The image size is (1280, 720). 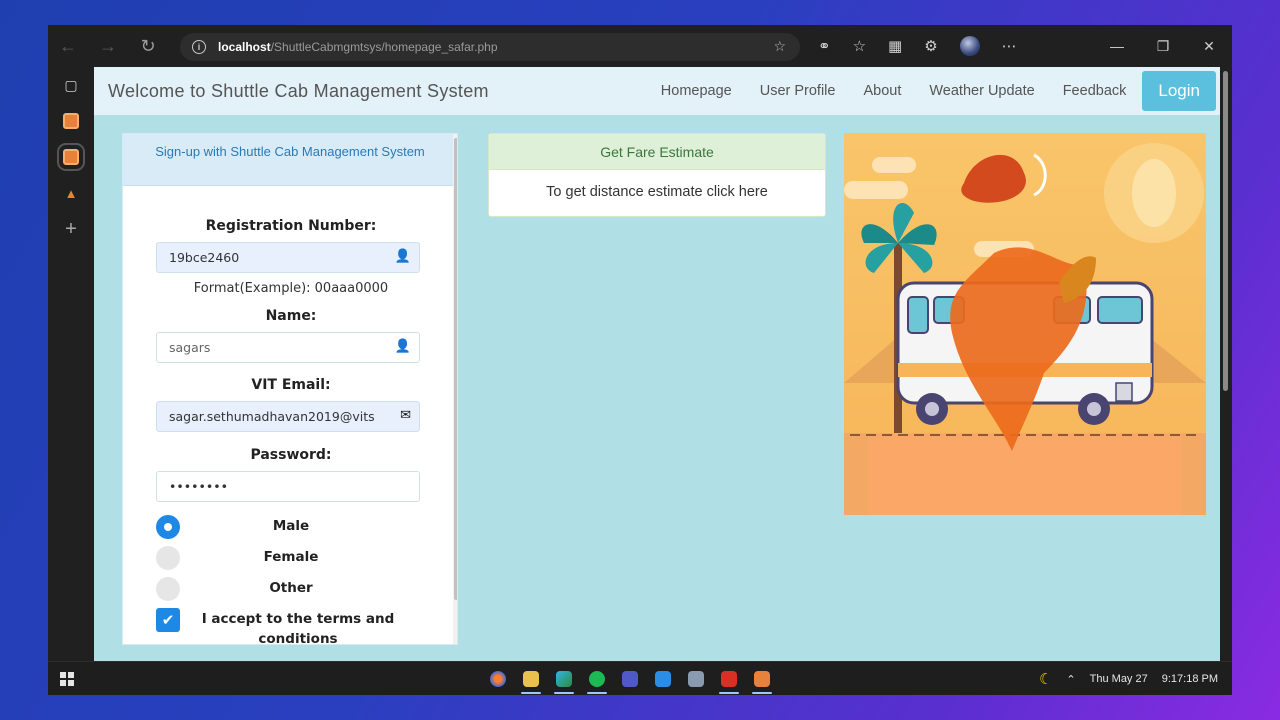 I want to click on vertical-tabs: ▢ ▲ +, so click(x=71, y=364).